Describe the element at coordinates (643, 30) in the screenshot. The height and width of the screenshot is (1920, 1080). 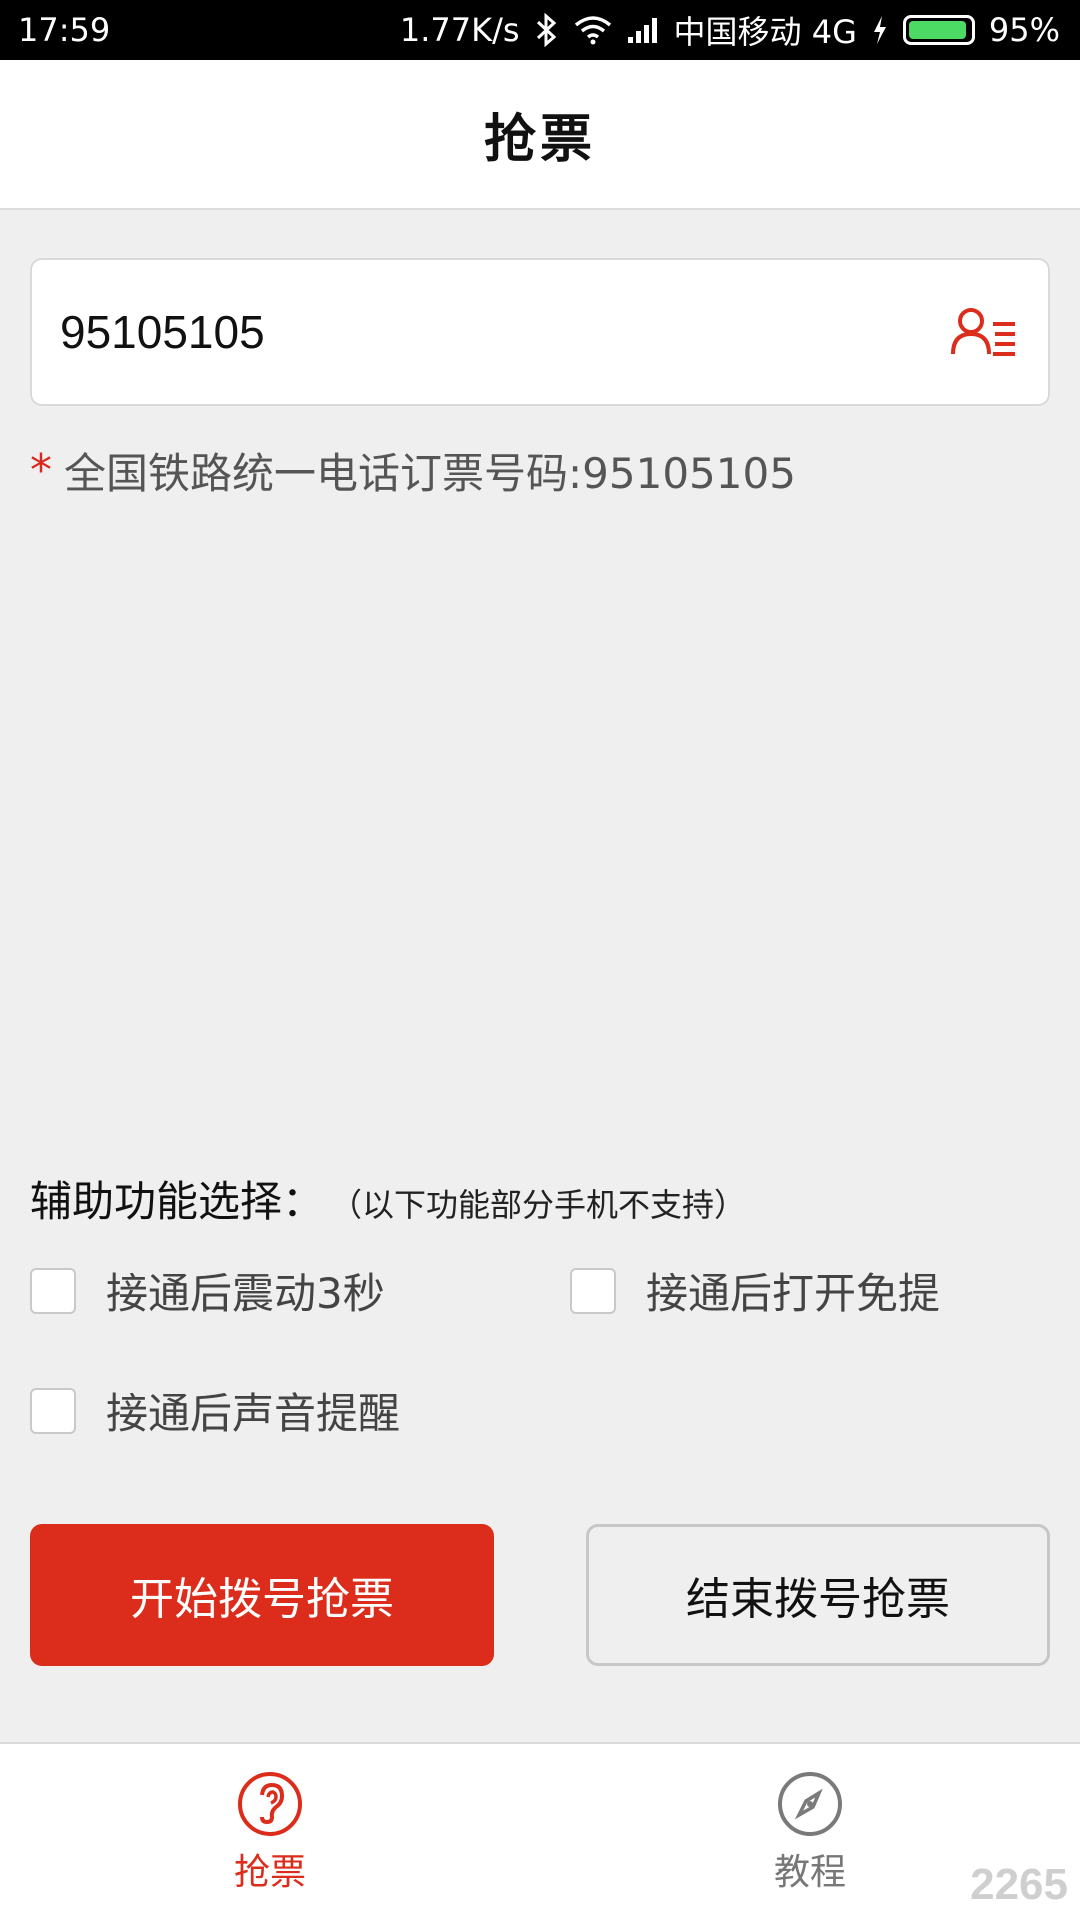
I see `signal-icon` at that location.